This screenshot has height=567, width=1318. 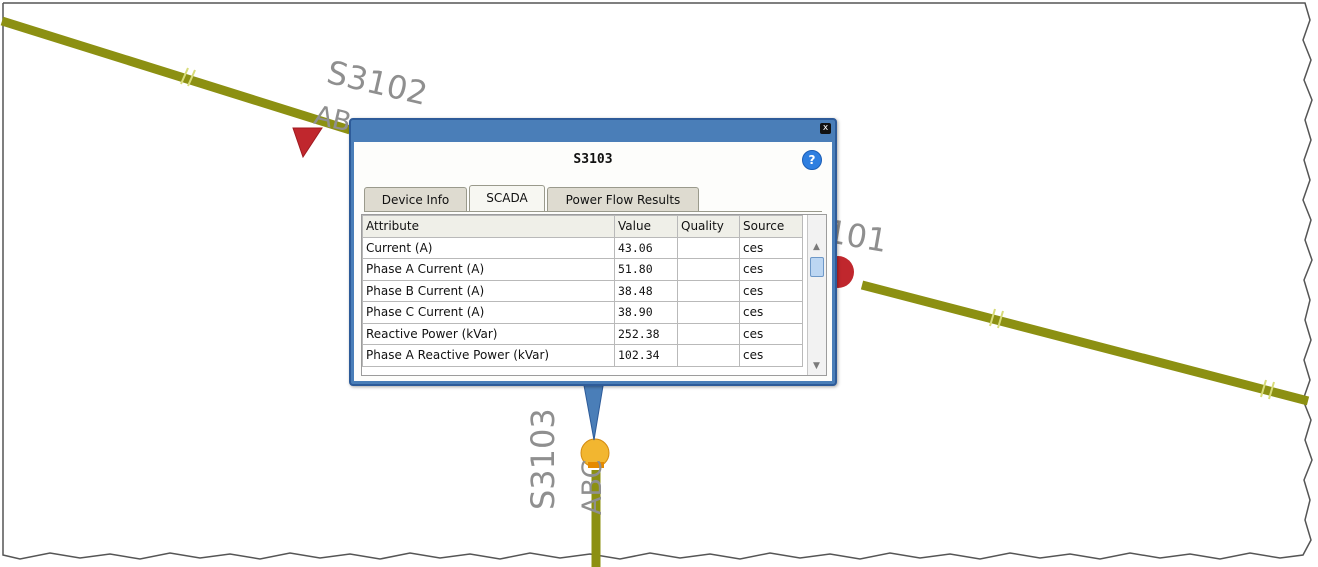 I want to click on cell-value: 38.48, so click(x=646, y=290).